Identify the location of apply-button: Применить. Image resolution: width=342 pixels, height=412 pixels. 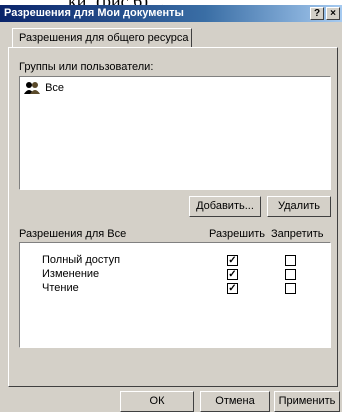
(307, 401).